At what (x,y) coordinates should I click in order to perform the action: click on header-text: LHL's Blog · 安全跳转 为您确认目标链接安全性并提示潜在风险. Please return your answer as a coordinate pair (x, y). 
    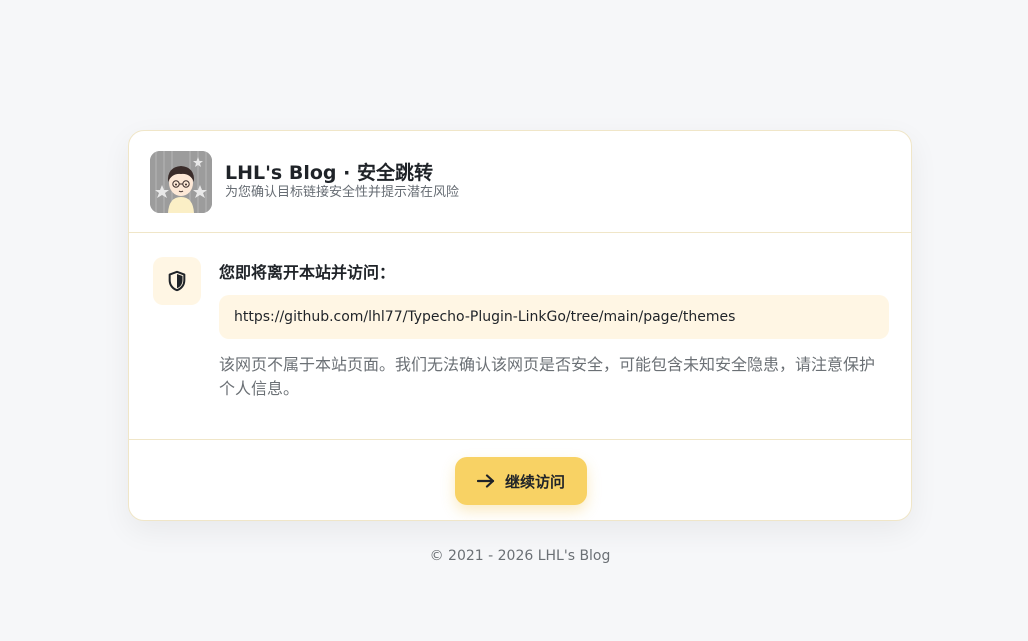
    Looking at the image, I should click on (342, 181).